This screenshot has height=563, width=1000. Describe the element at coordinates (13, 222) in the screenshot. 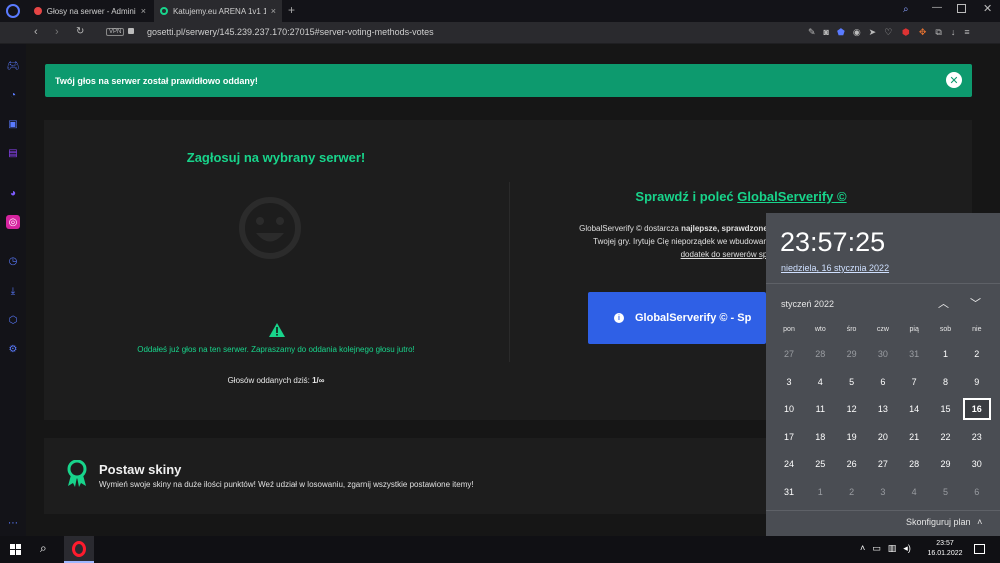

I see `instagram-icon: ◎` at that location.